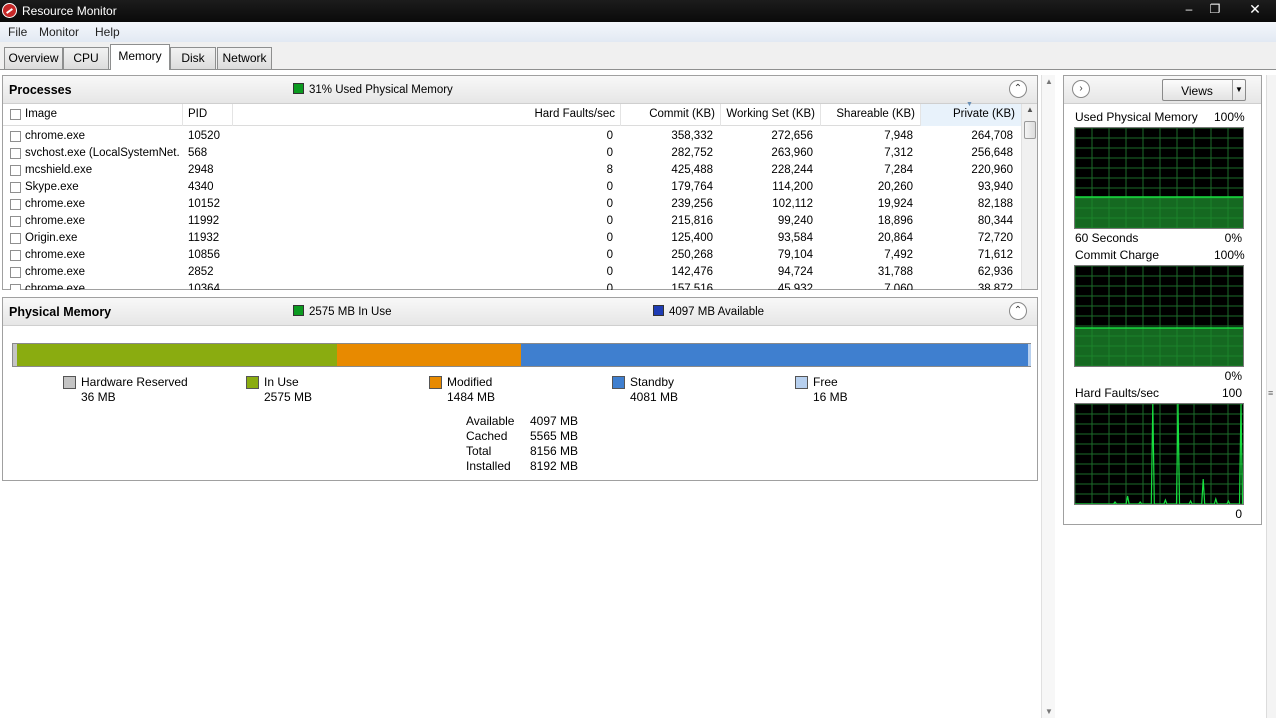 The height and width of the screenshot is (718, 1276). What do you see at coordinates (298, 310) in the screenshot?
I see `green-square-icon` at bounding box center [298, 310].